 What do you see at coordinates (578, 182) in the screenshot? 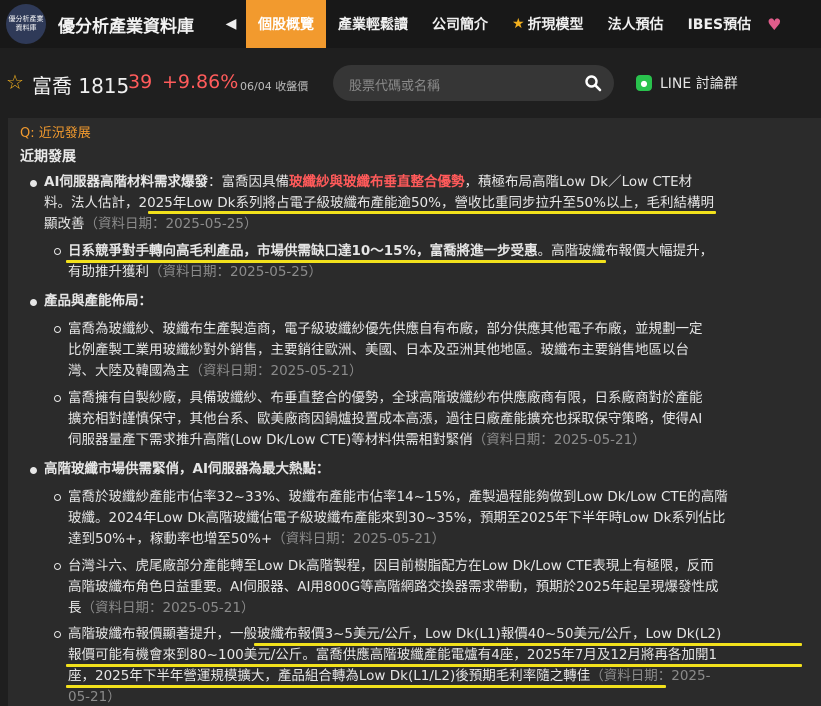
I see `text-fragment: ，積極布局高階Low Dk／Low CTE材` at bounding box center [578, 182].